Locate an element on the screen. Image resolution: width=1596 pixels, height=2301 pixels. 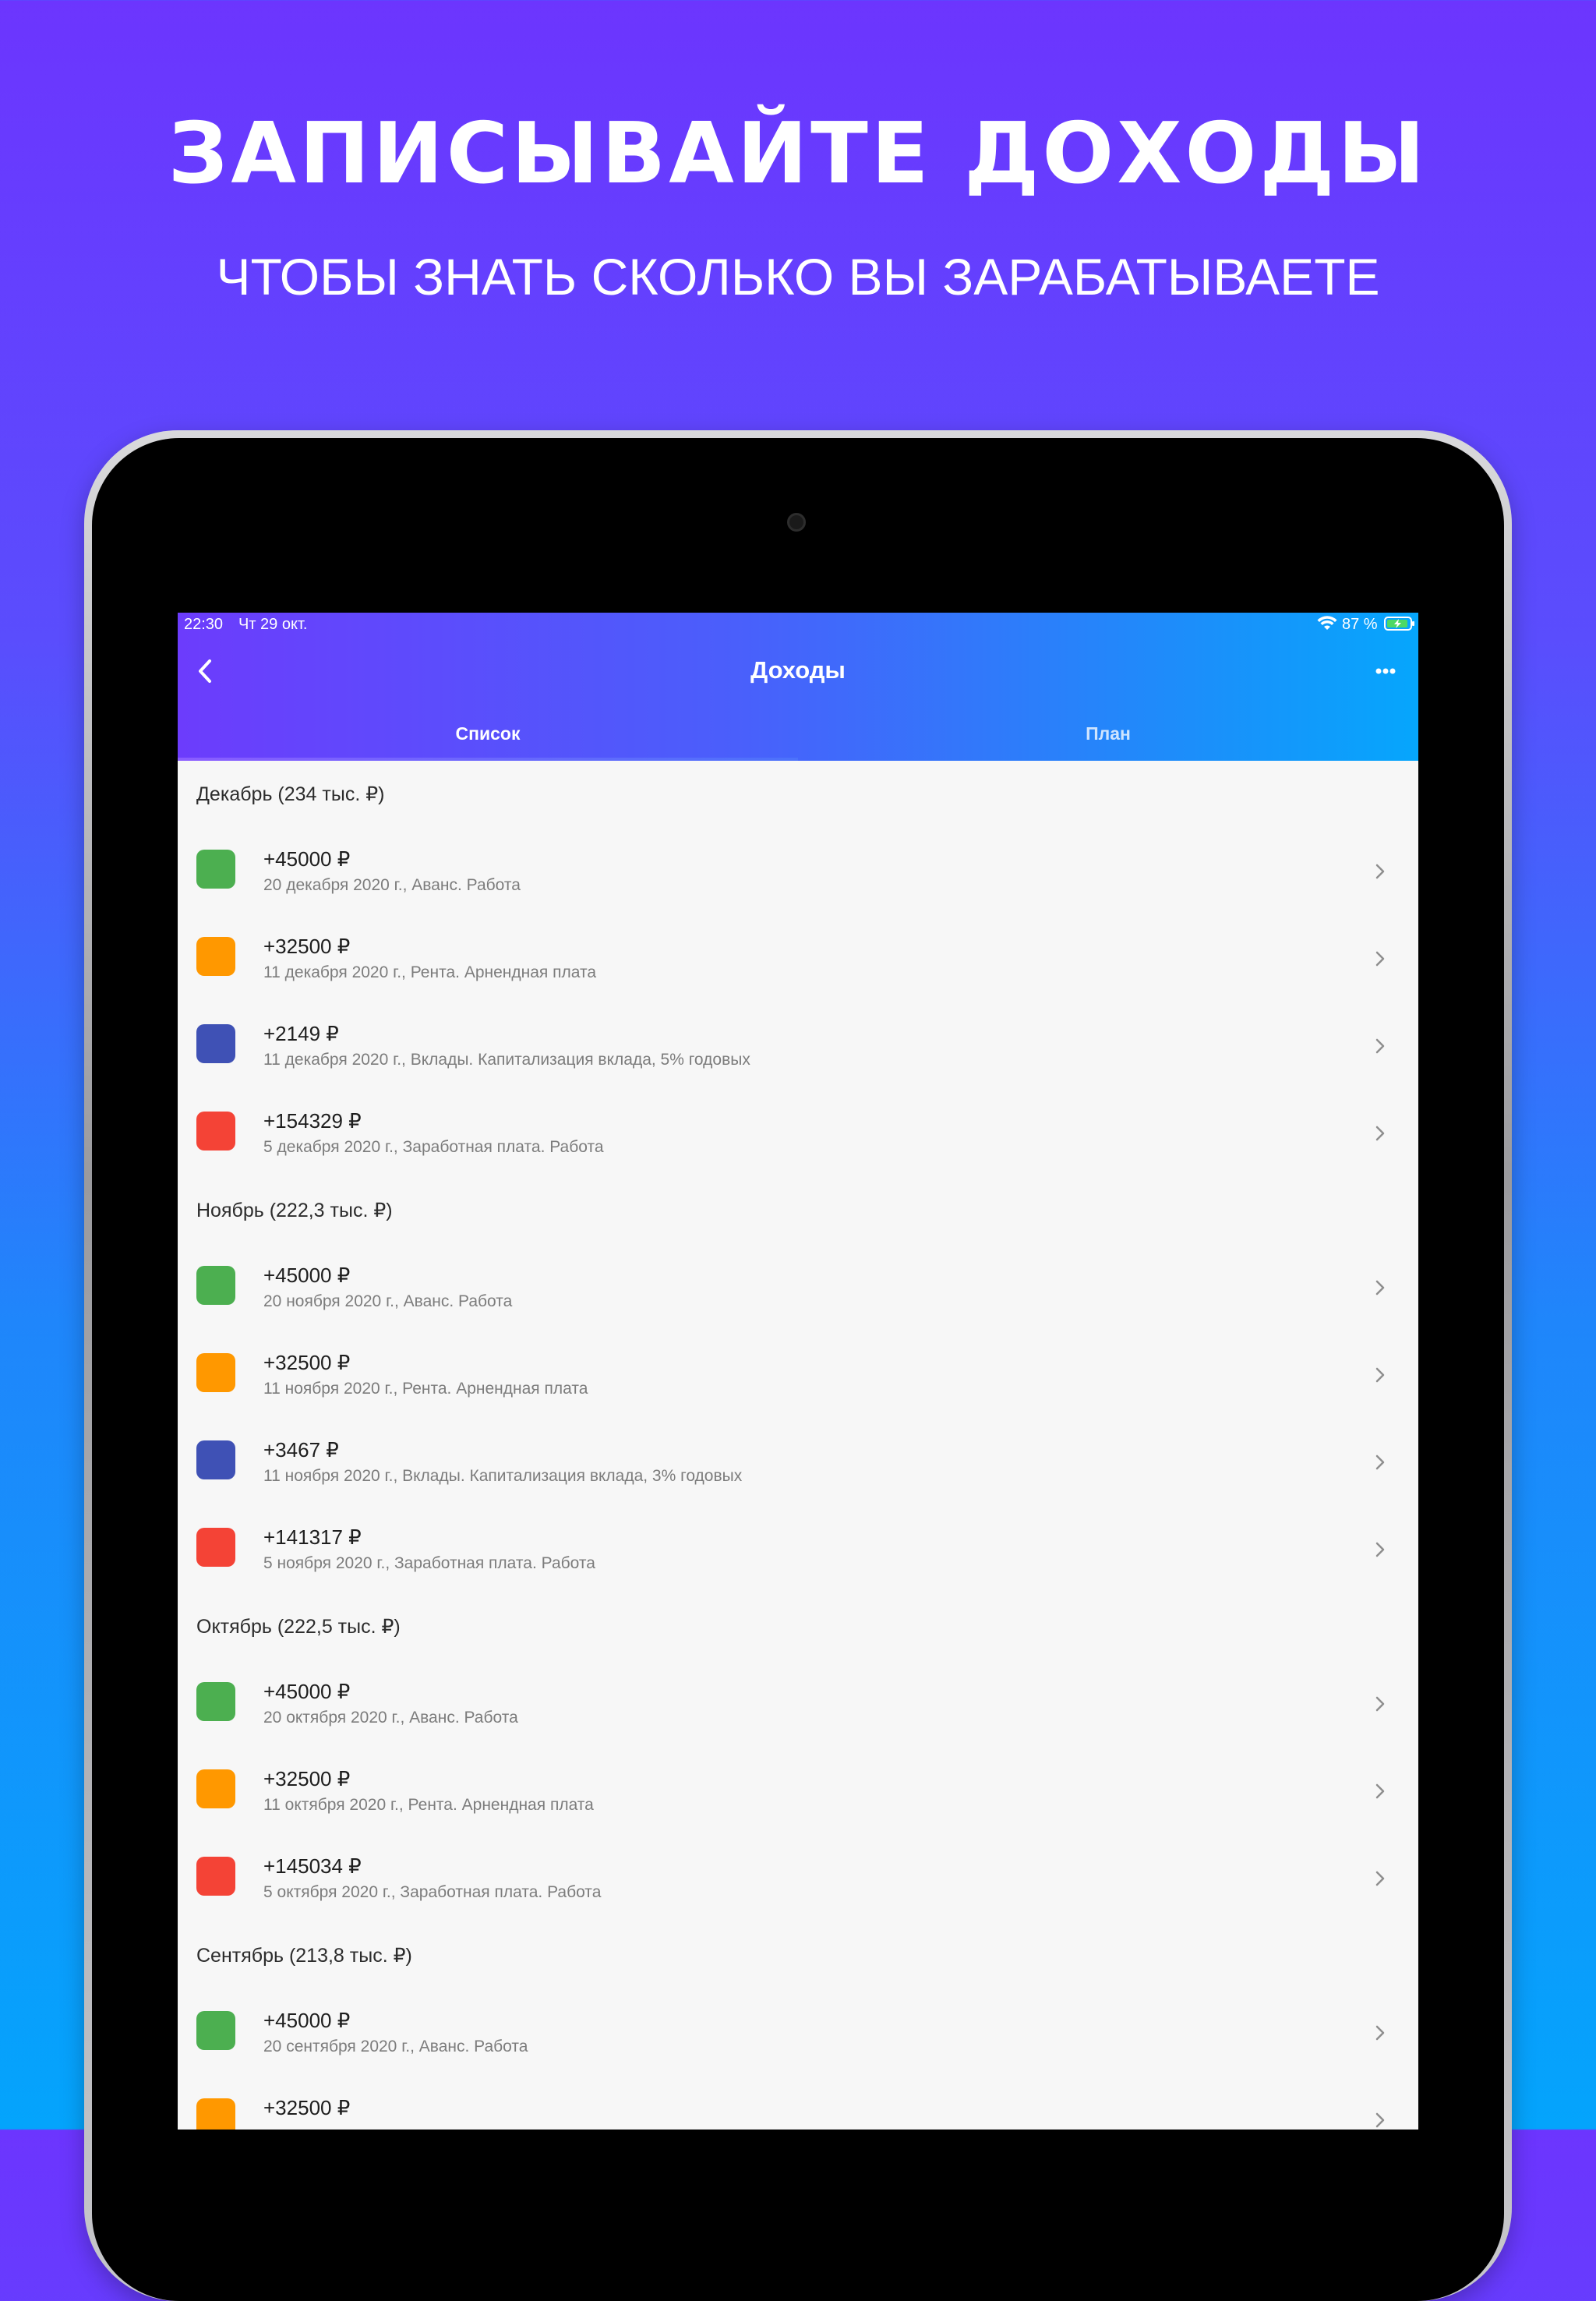
tab-list: Список is located at coordinates (488, 739).